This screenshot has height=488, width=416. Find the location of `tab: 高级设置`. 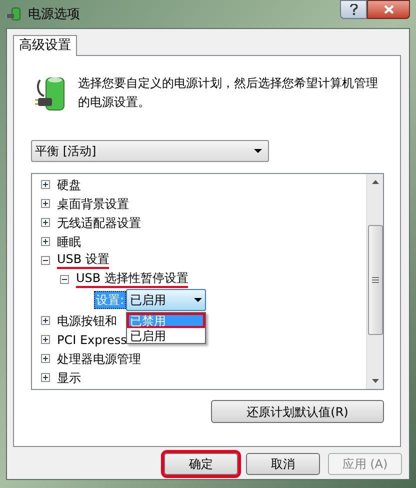

tab: 高级设置 is located at coordinates (45, 45).